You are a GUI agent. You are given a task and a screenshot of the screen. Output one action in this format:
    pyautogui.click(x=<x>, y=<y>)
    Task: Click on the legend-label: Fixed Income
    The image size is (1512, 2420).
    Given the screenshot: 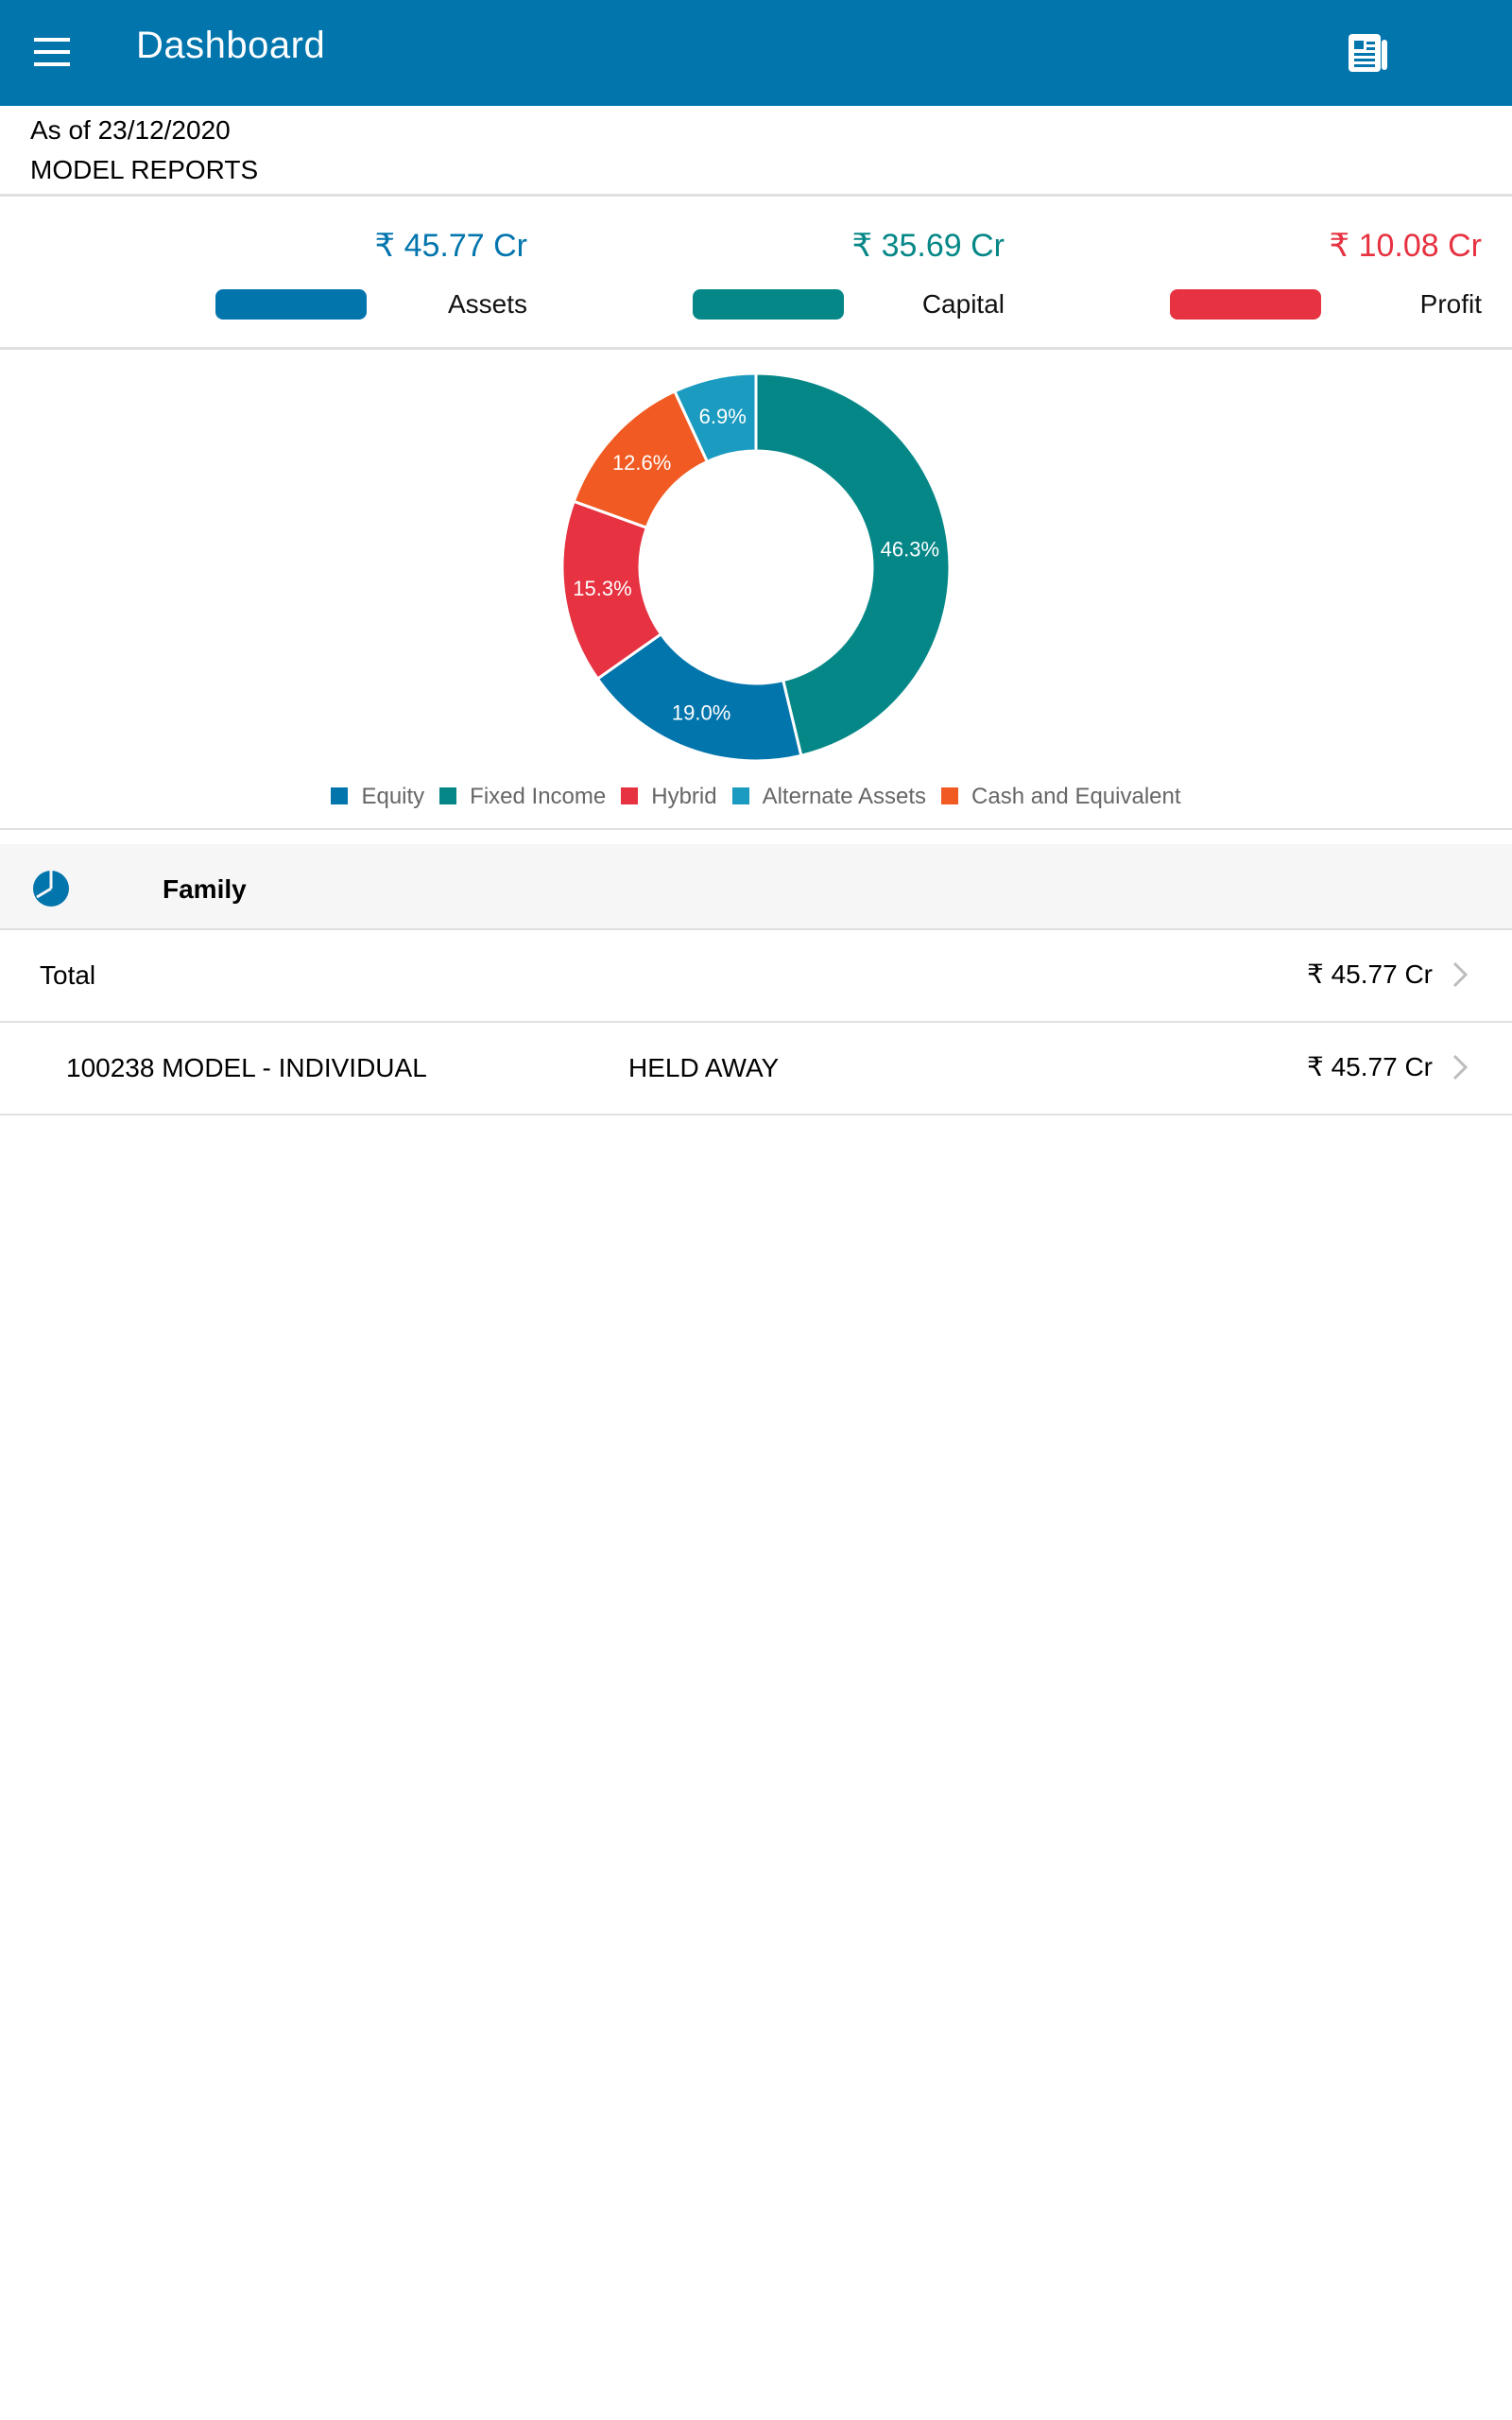 What is the action you would take?
    pyautogui.click(x=538, y=796)
    